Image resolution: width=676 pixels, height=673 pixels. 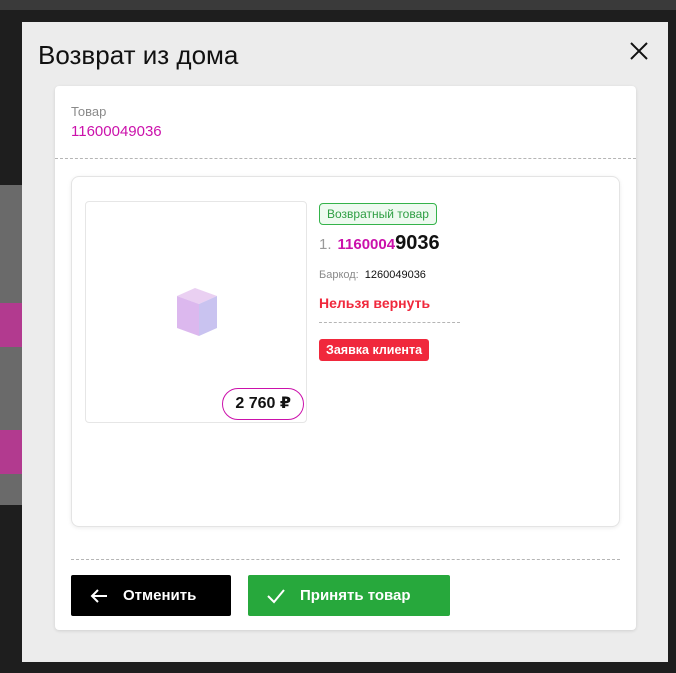 I want to click on accept-button: Принять товар, so click(x=349, y=595).